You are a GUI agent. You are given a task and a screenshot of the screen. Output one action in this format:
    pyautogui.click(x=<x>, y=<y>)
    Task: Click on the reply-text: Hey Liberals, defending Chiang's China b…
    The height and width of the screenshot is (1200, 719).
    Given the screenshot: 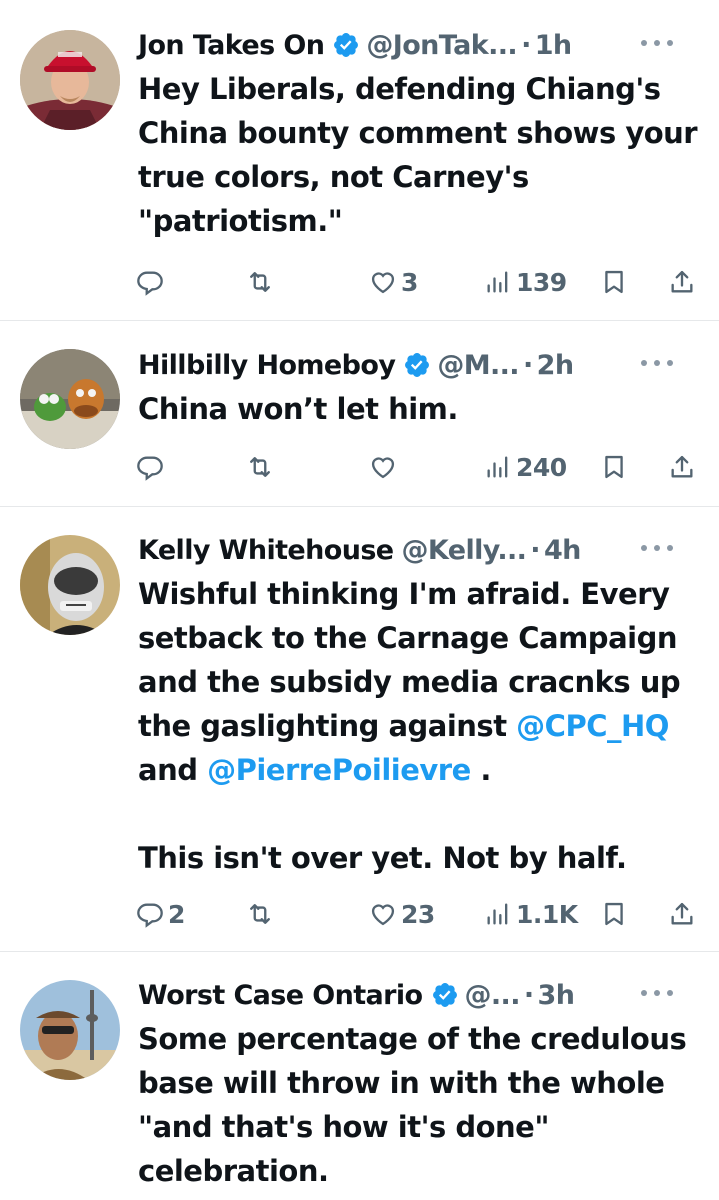 What is the action you would take?
    pyautogui.click(x=422, y=155)
    